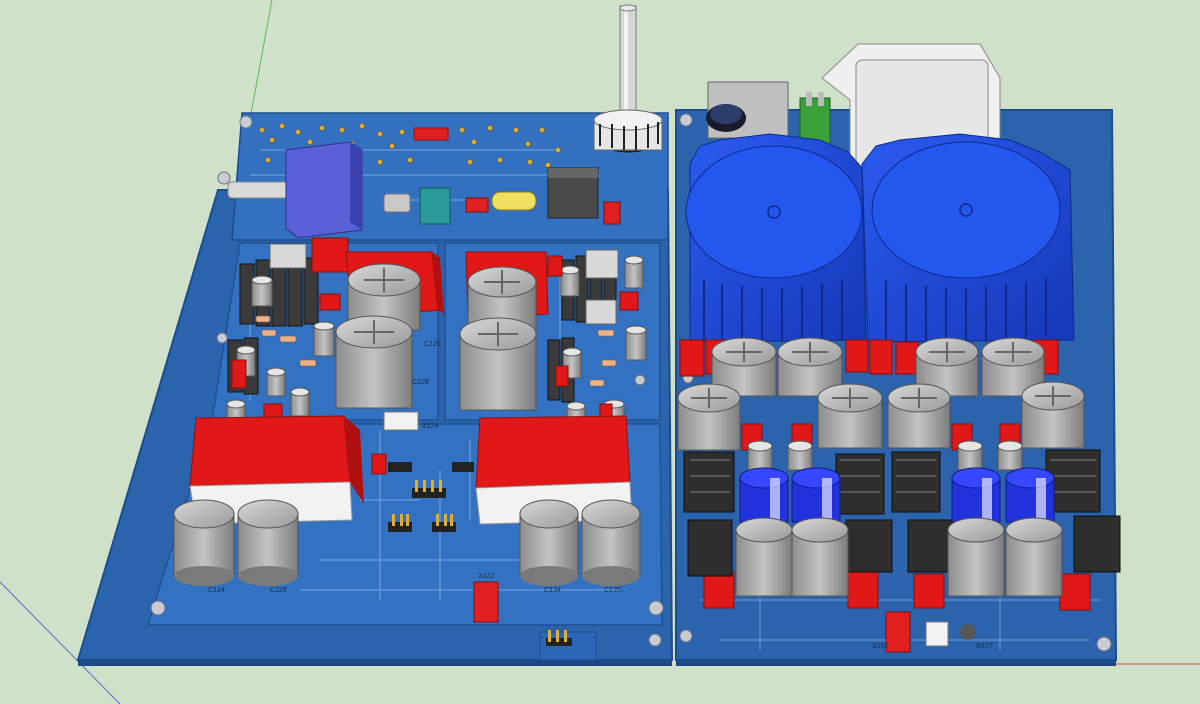  Describe the element at coordinates (420, 382) in the screenshot. I see `label-c128: C128` at that location.